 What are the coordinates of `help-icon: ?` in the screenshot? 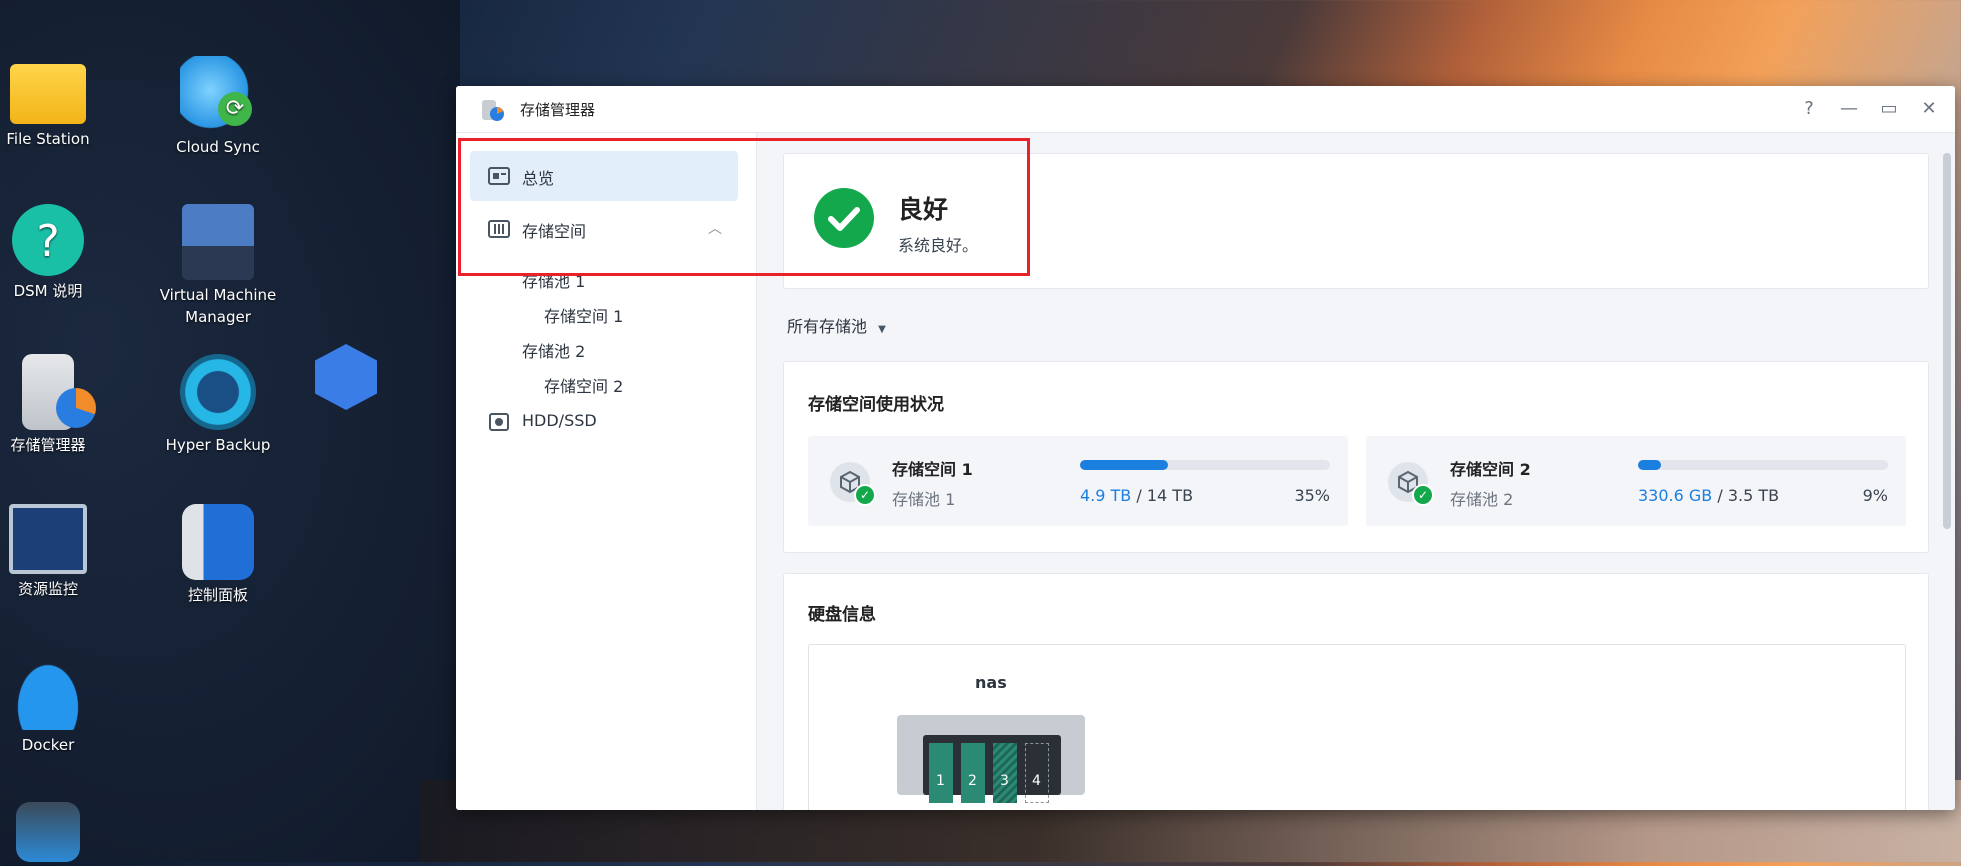 It's located at (48, 240).